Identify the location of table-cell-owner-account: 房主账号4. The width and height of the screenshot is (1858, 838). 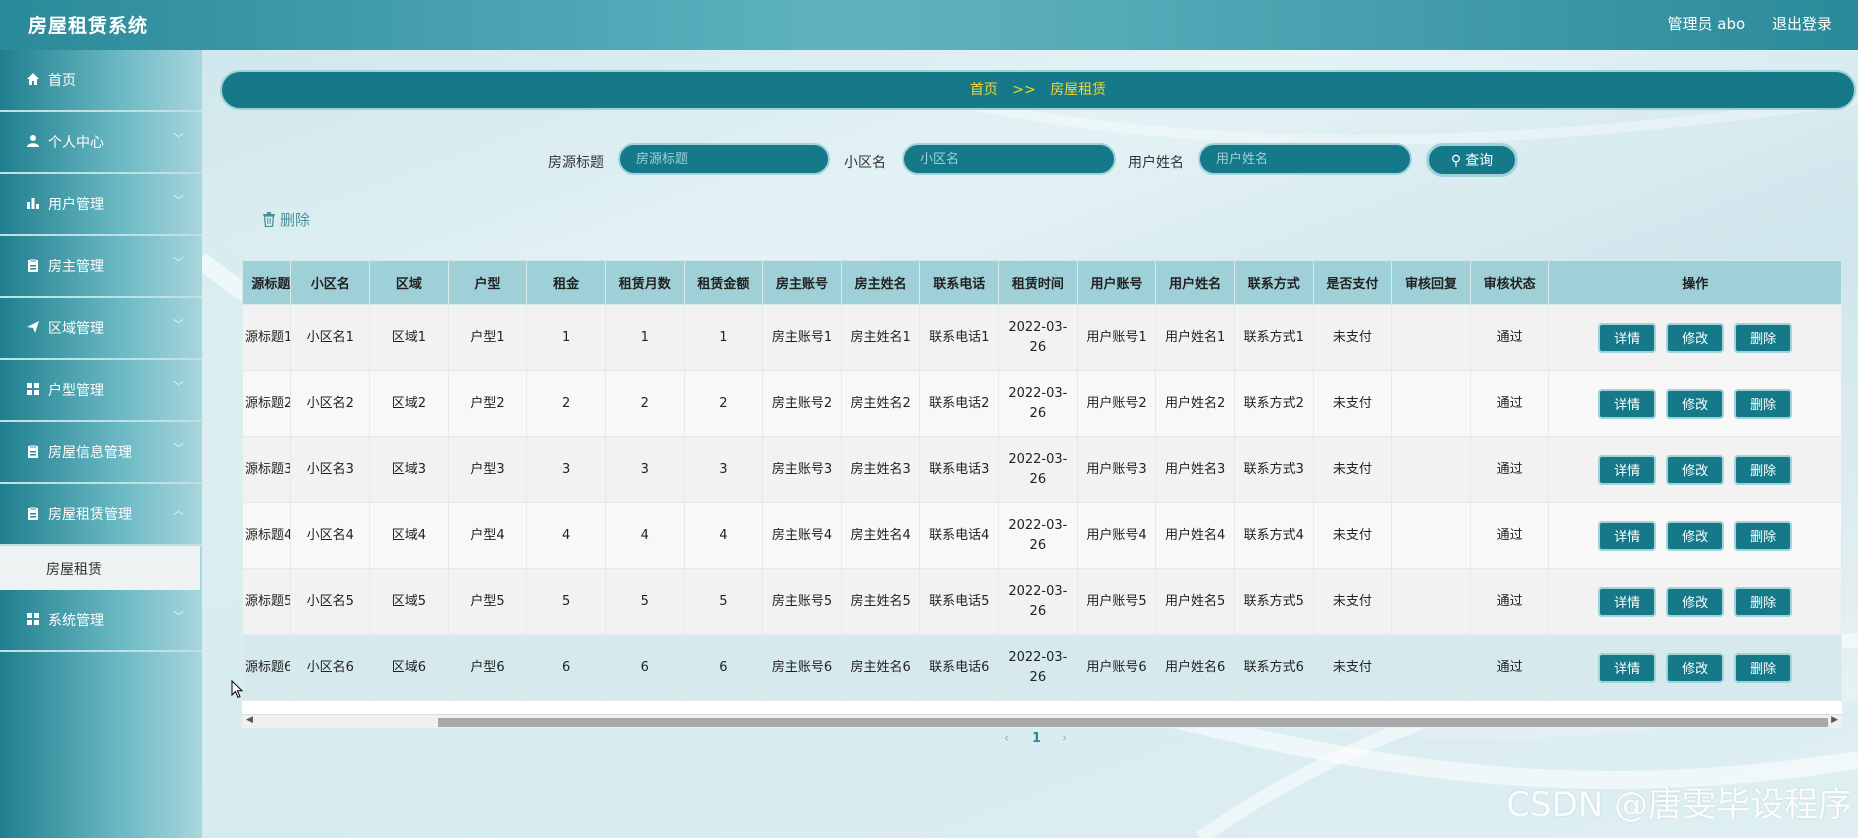
(802, 535).